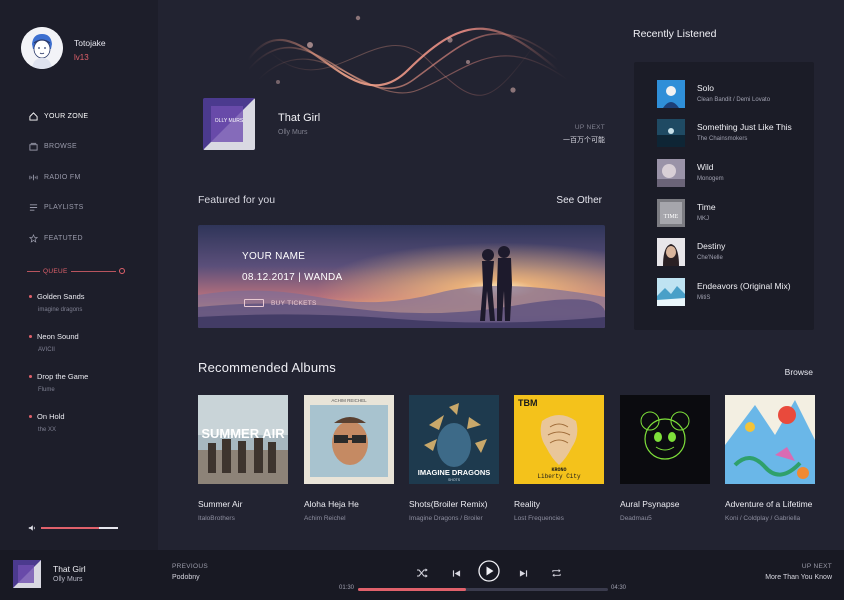  I want to click on album-art: SUMMER AIR, so click(243, 439).